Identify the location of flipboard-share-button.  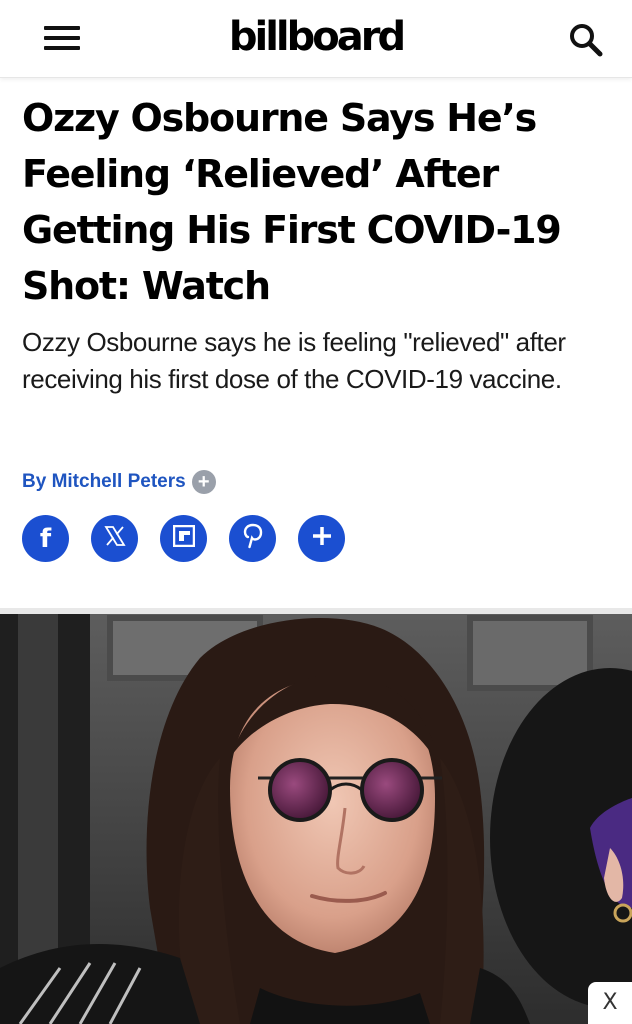
(183, 538).